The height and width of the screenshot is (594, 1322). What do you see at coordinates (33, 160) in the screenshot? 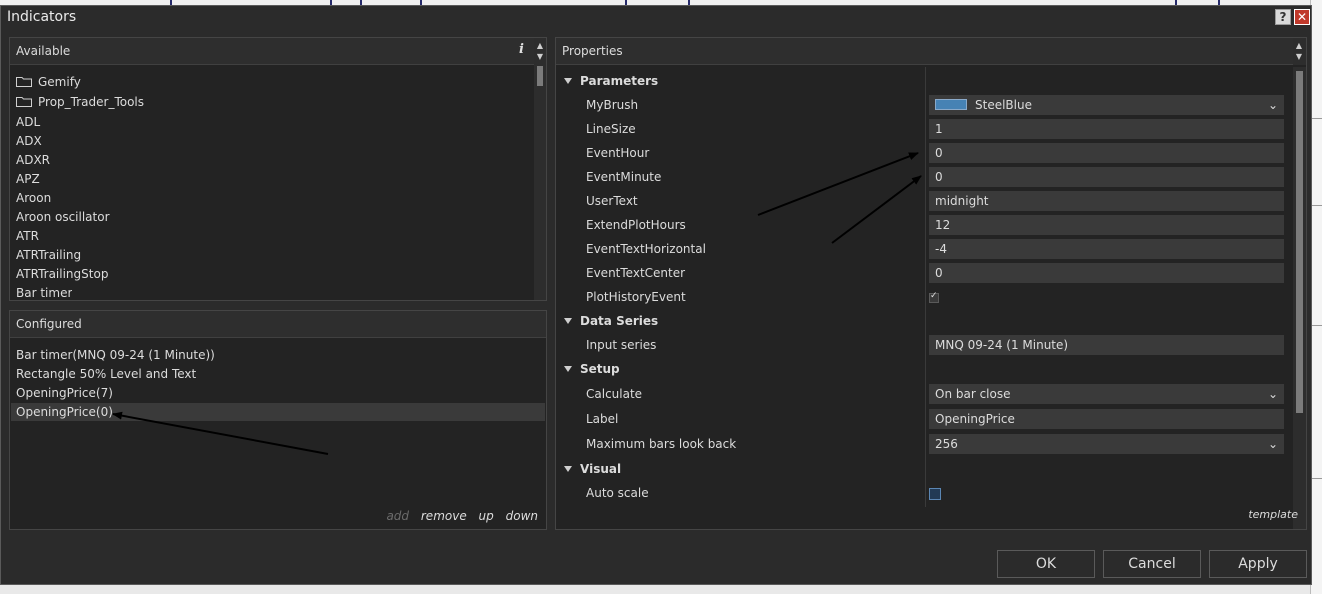
I see `list-item: ADXR` at bounding box center [33, 160].